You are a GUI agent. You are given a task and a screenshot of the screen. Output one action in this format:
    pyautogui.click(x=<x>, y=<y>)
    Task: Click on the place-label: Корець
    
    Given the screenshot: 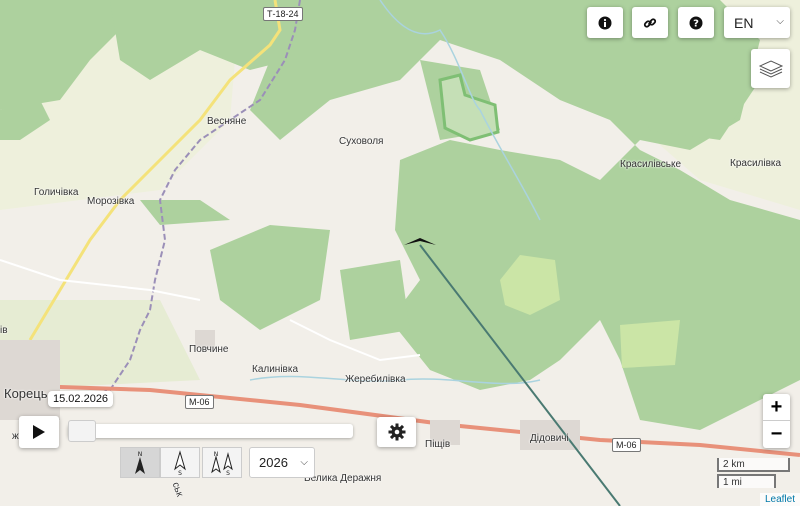 What is the action you would take?
    pyautogui.click(x=26, y=393)
    